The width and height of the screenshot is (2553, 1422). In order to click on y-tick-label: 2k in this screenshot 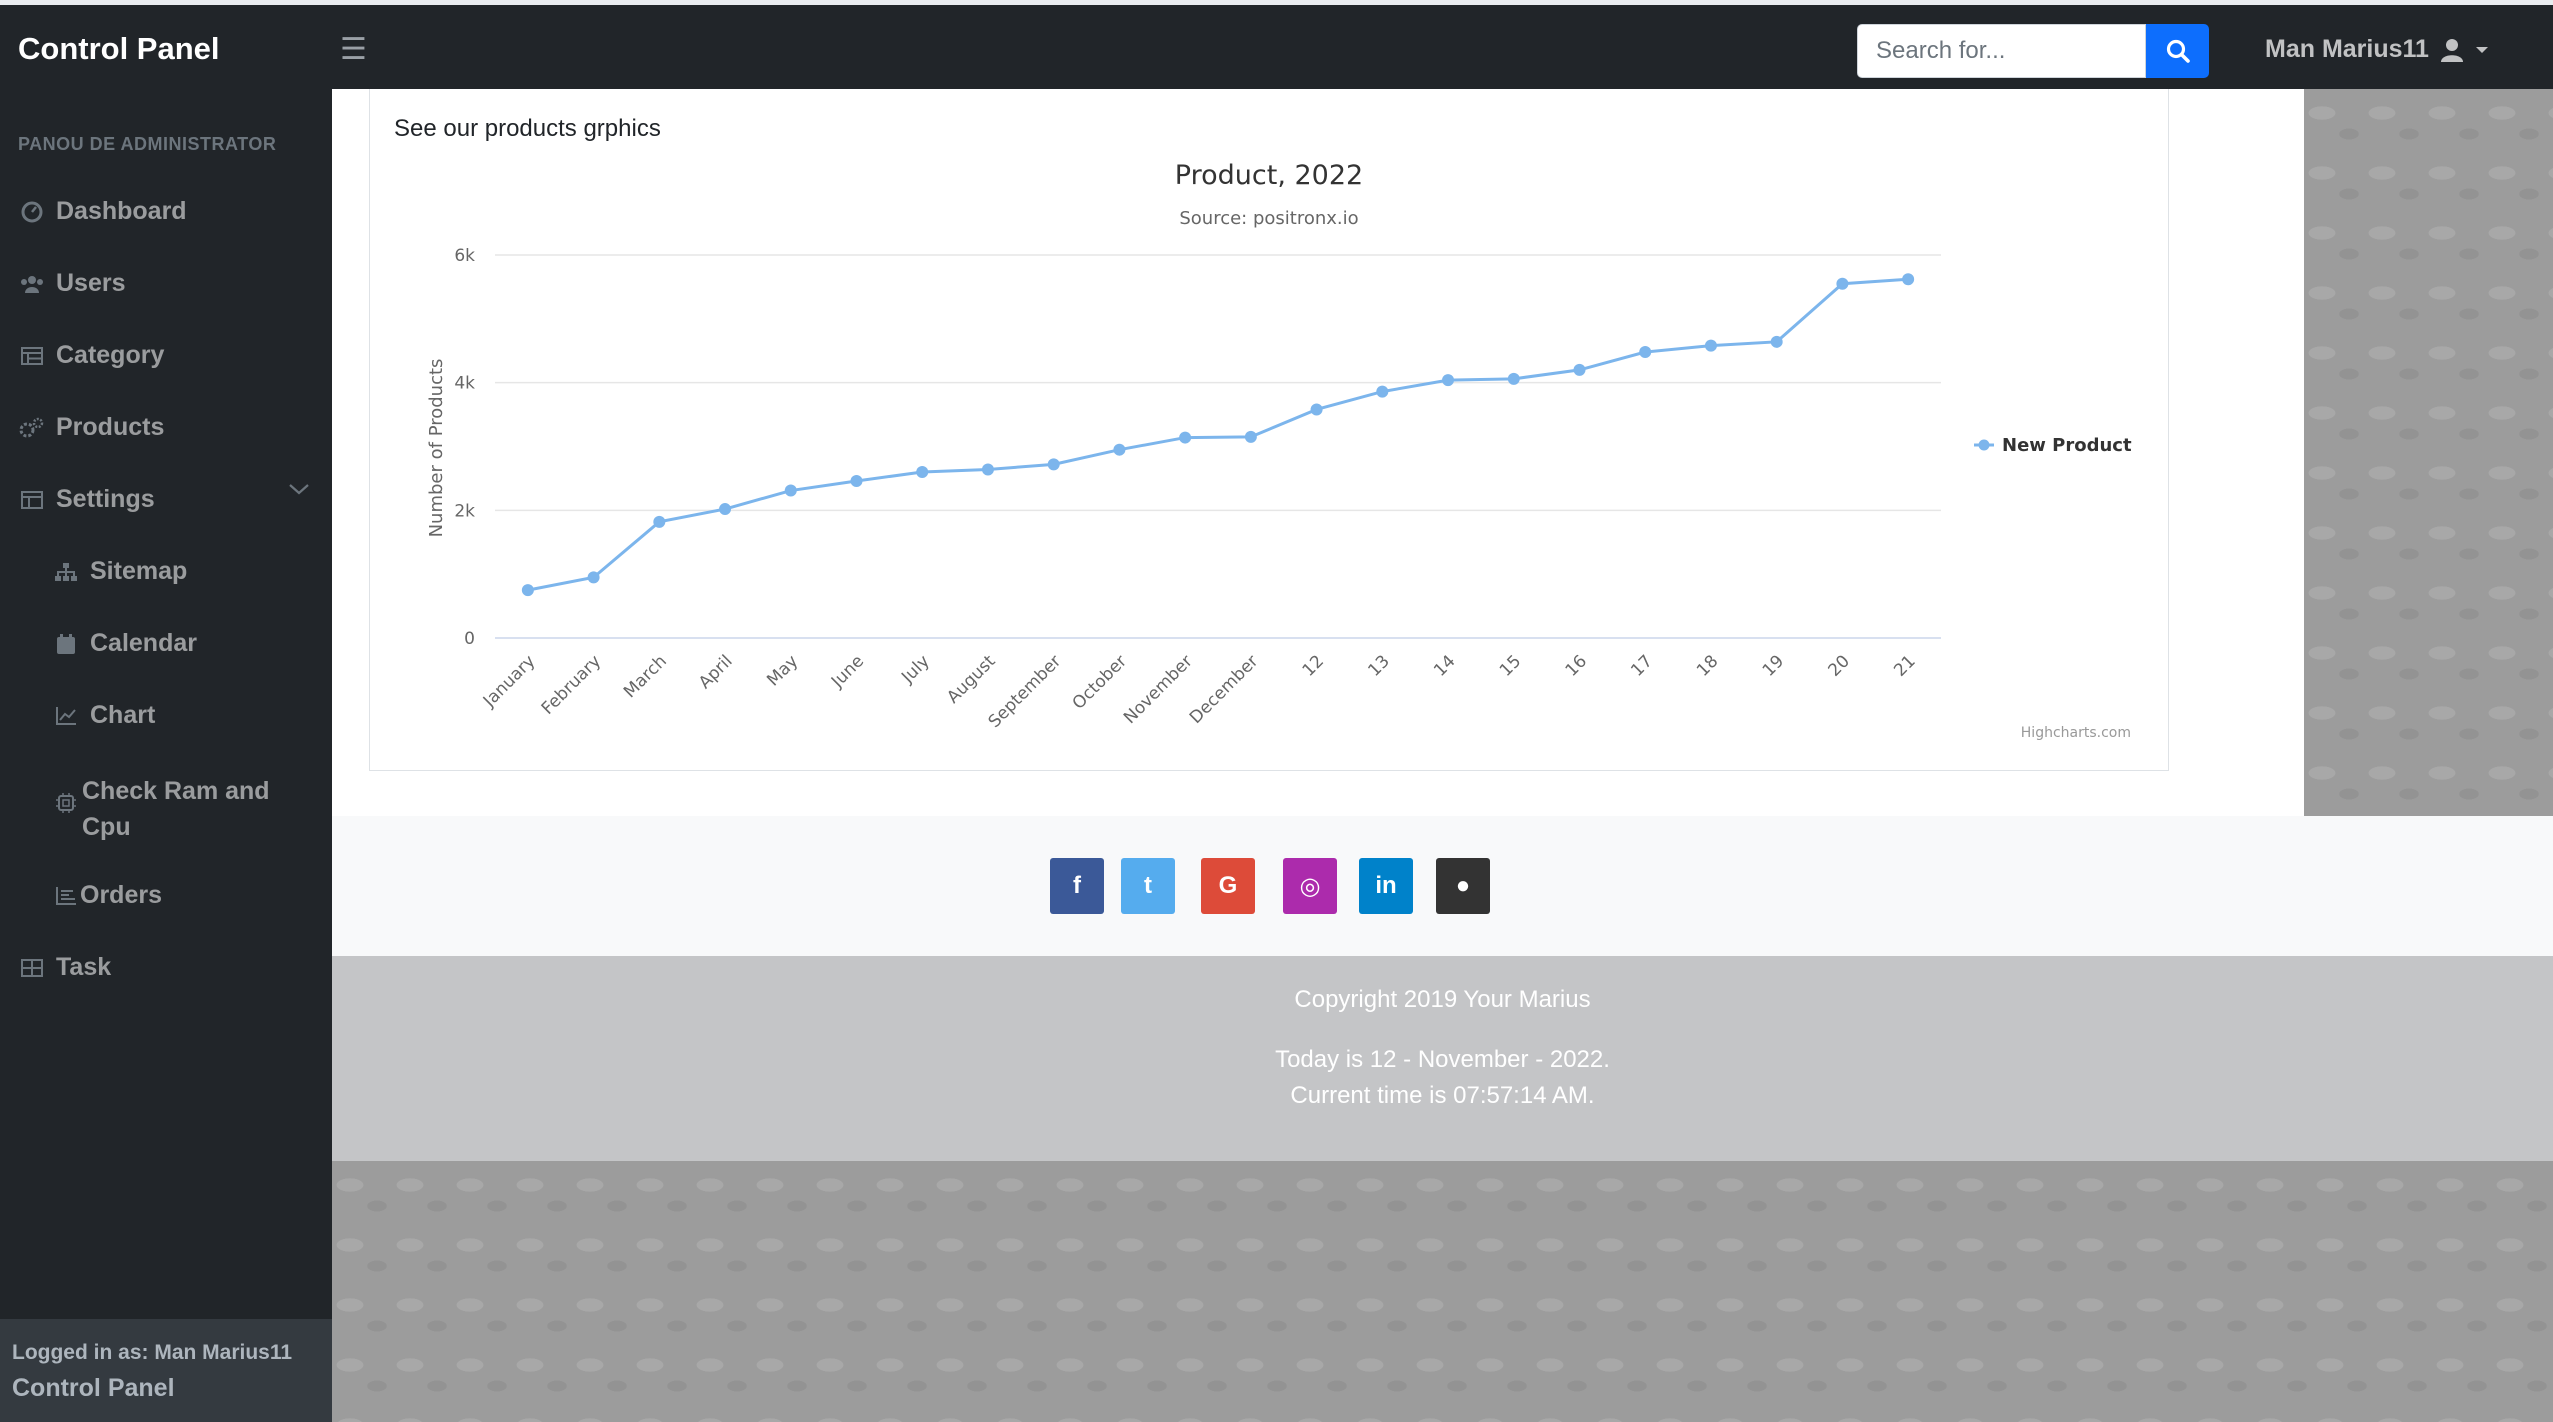, I will do `click(464, 511)`.